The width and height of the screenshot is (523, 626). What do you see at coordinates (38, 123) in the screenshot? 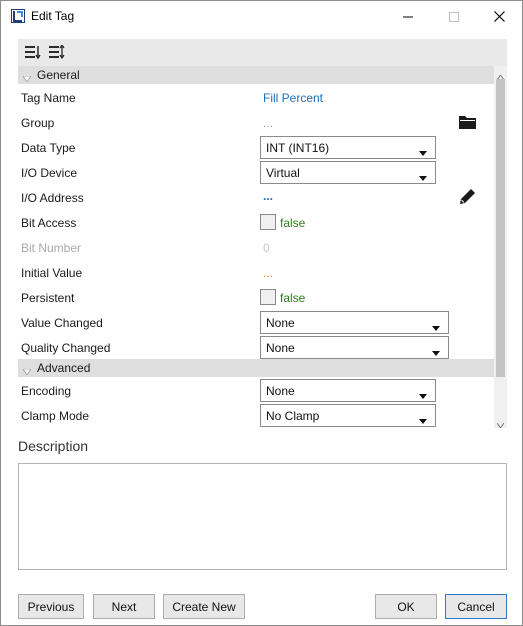
I see `prop-label: Group` at bounding box center [38, 123].